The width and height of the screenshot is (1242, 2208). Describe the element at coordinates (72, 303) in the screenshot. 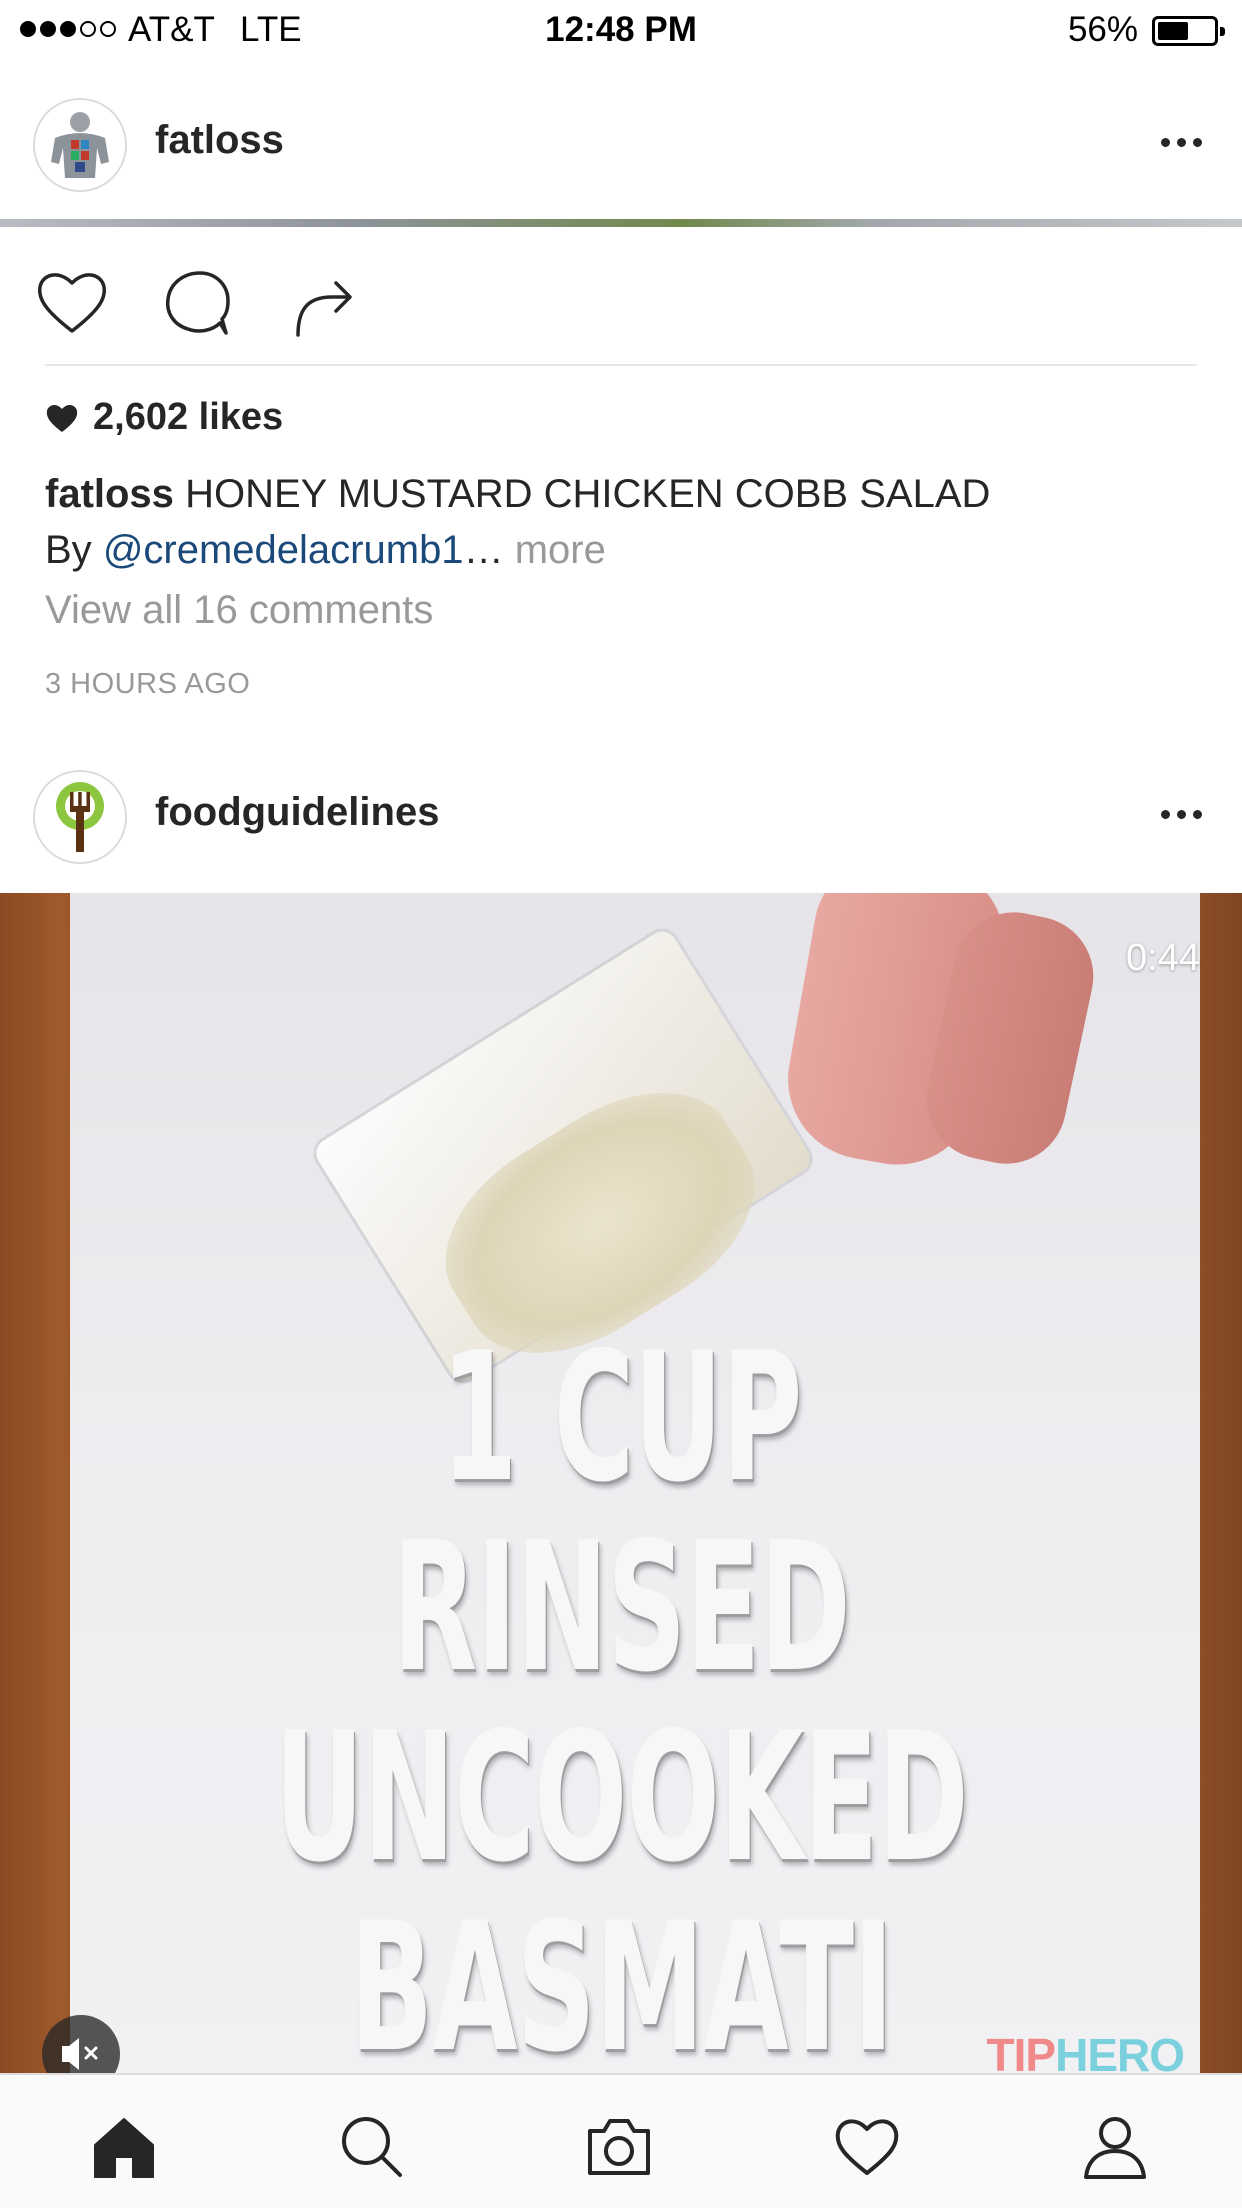

I see `heart-icon` at that location.